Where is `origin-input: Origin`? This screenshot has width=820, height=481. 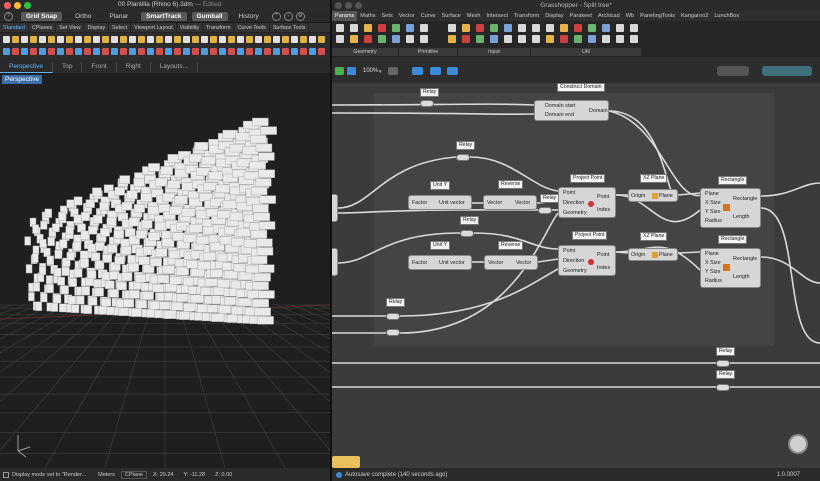 origin-input: Origin is located at coordinates (638, 196).